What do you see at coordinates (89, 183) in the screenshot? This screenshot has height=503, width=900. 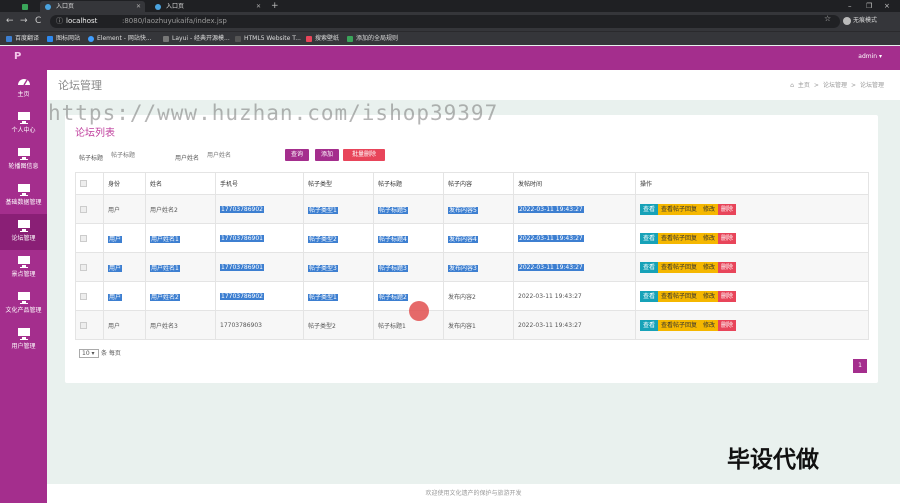 I see `select-all-cell` at bounding box center [89, 183].